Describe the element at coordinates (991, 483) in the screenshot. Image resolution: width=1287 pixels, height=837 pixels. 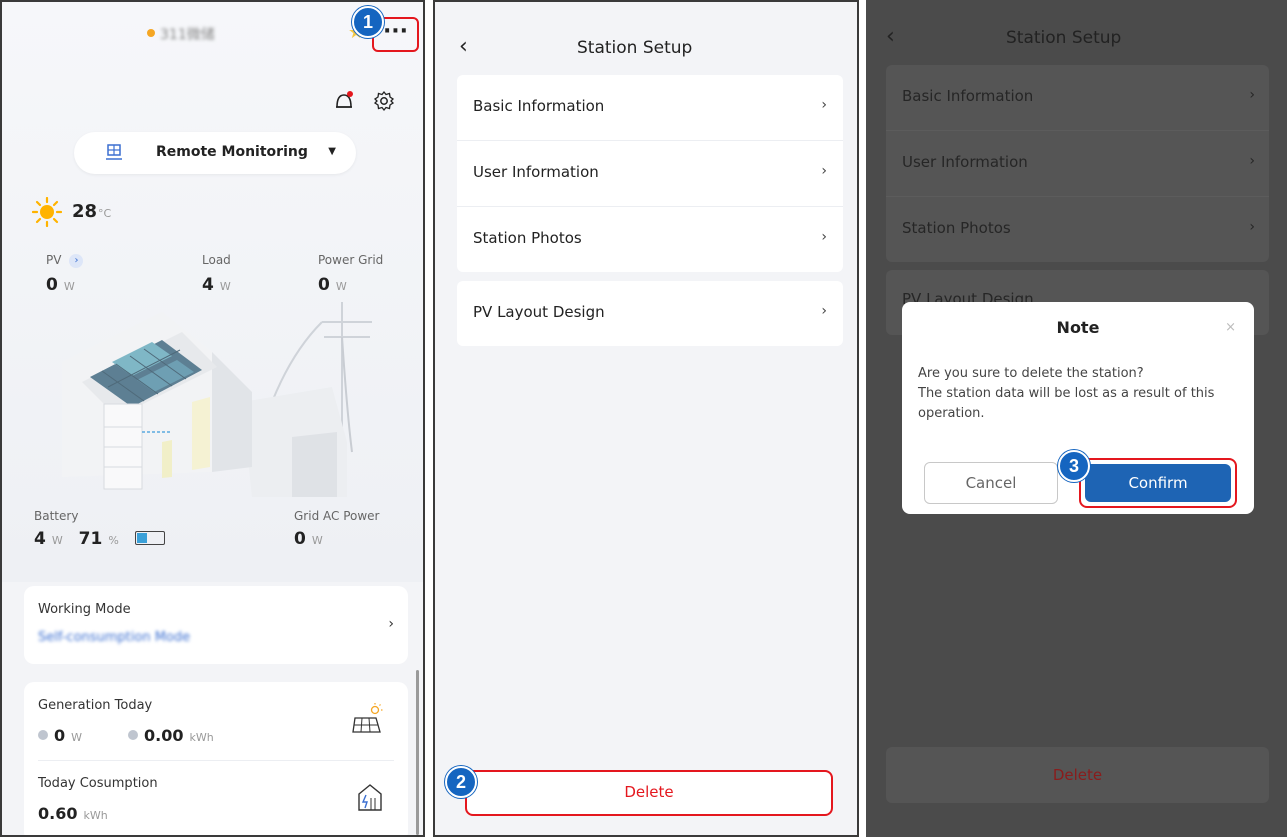
I see `cancel-button: Cancel` at that location.